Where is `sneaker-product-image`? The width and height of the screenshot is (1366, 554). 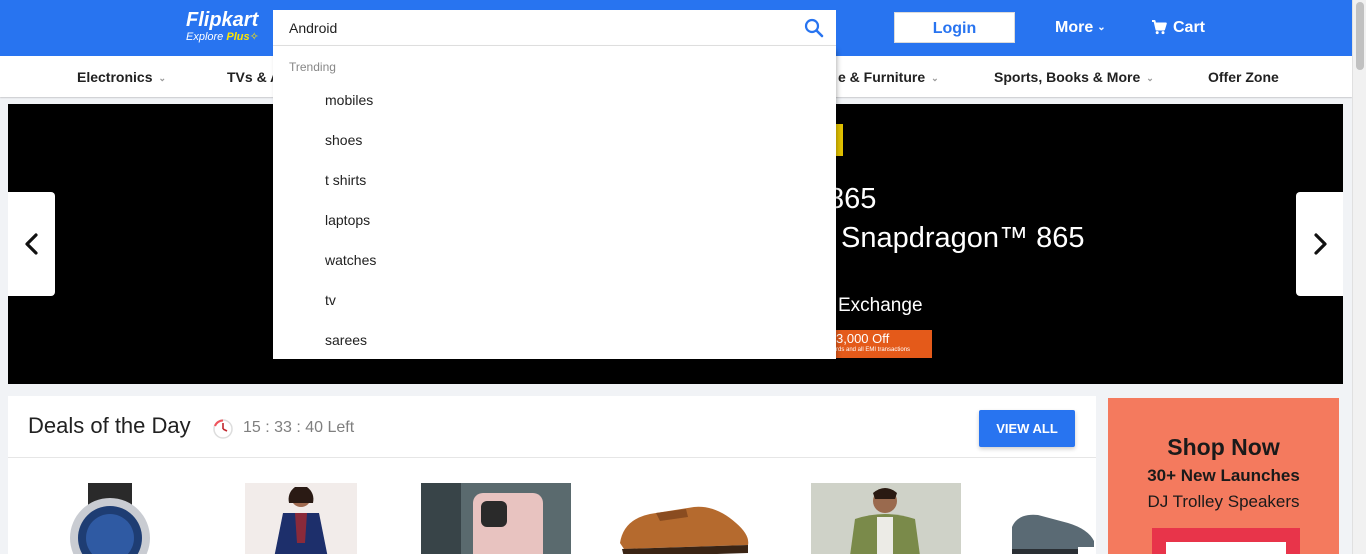 sneaker-product-image is located at coordinates (1054, 534).